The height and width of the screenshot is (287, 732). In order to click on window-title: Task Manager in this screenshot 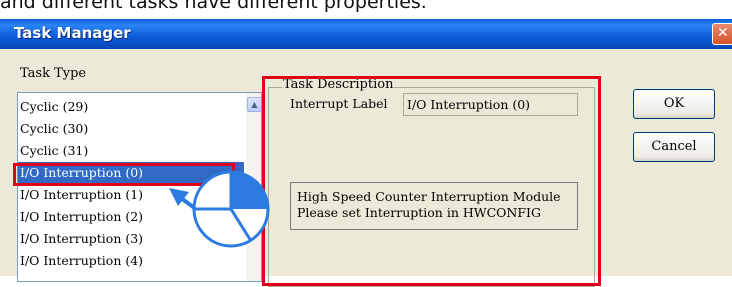, I will do `click(72, 33)`.